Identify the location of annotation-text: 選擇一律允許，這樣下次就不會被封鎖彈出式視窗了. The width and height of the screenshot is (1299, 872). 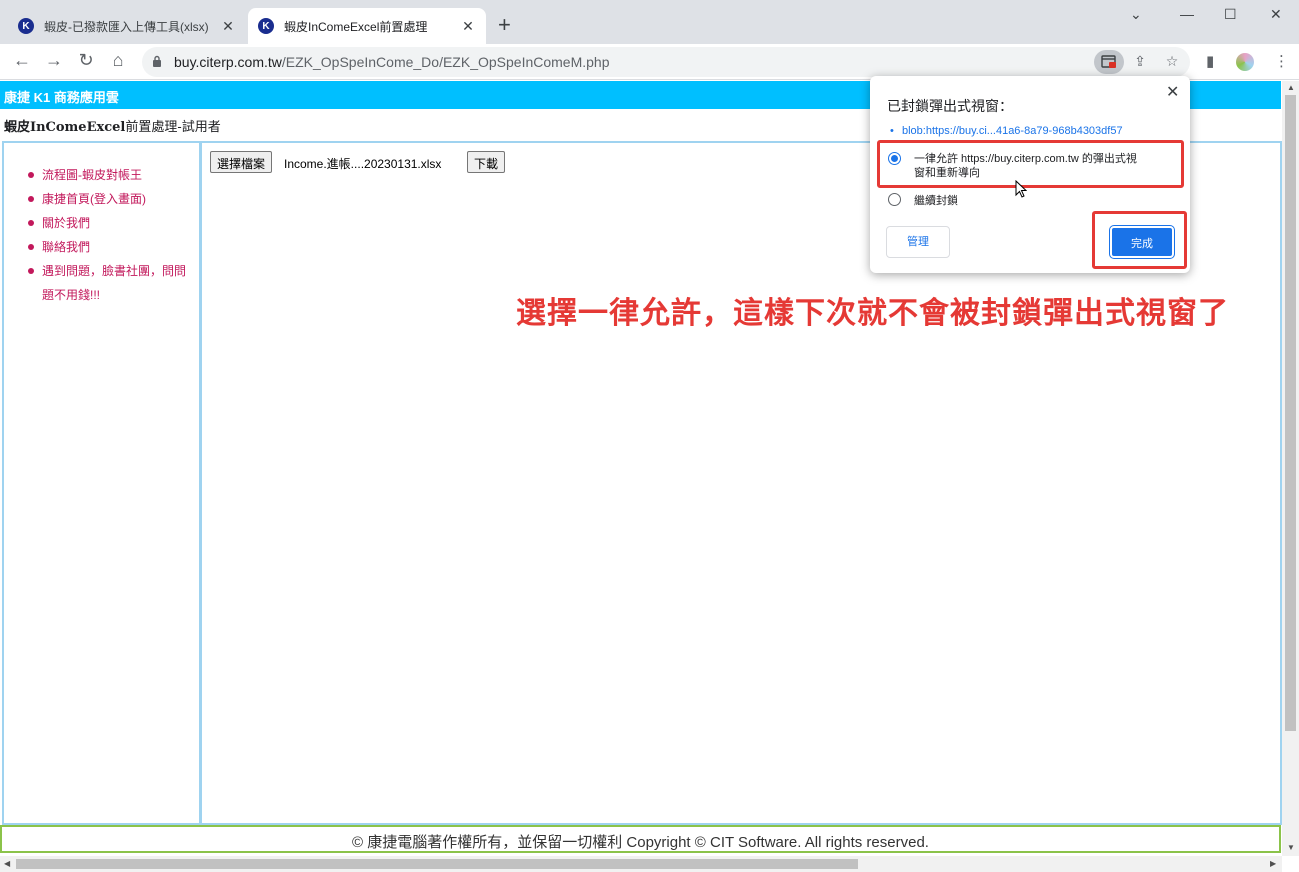
(872, 313).